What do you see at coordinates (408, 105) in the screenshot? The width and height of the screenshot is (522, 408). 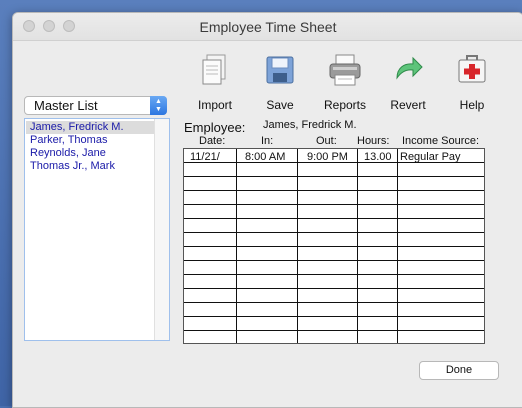 I see `revert-label: Revert` at bounding box center [408, 105].